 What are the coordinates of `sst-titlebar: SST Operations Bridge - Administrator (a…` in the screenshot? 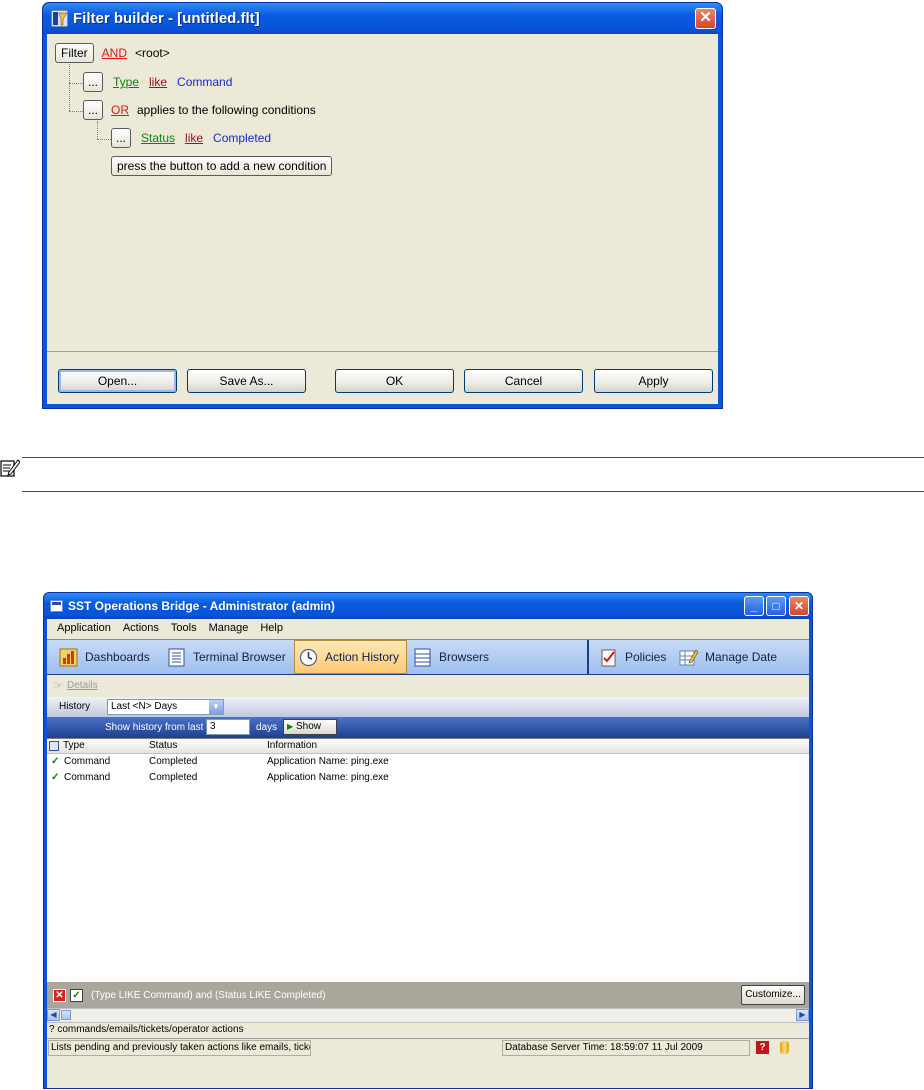 It's located at (428, 606).